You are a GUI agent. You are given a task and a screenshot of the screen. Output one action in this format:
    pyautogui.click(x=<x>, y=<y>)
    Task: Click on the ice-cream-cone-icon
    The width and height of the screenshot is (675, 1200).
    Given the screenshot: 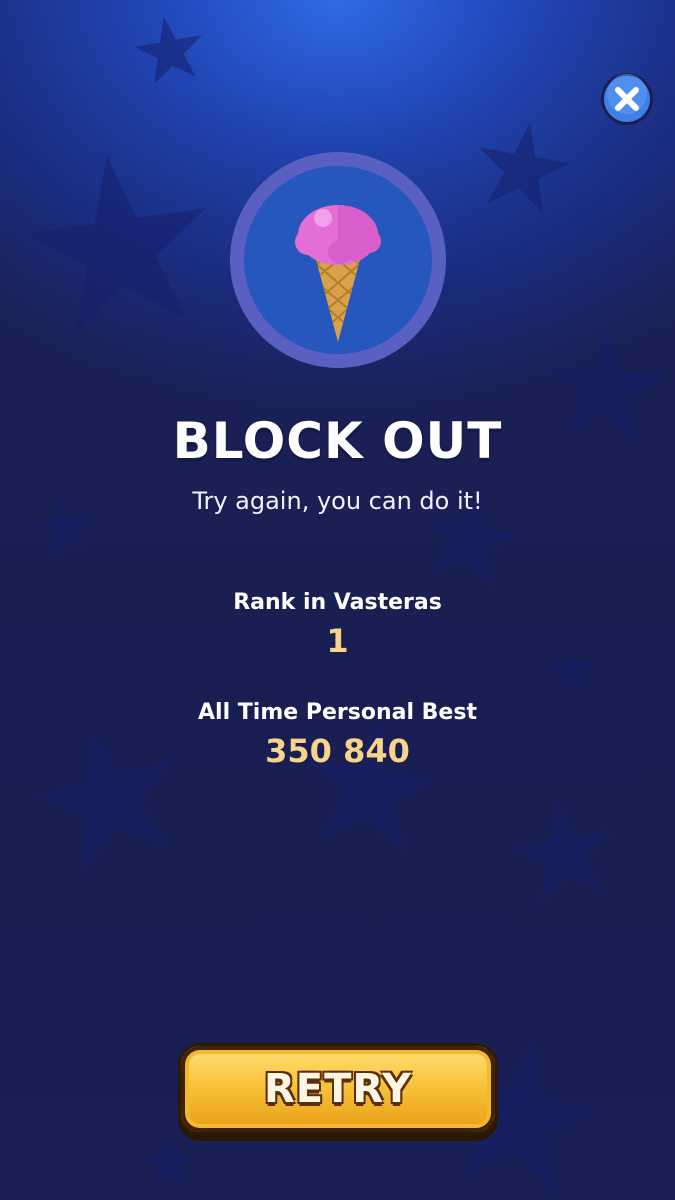 What is the action you would take?
    pyautogui.click(x=338, y=260)
    